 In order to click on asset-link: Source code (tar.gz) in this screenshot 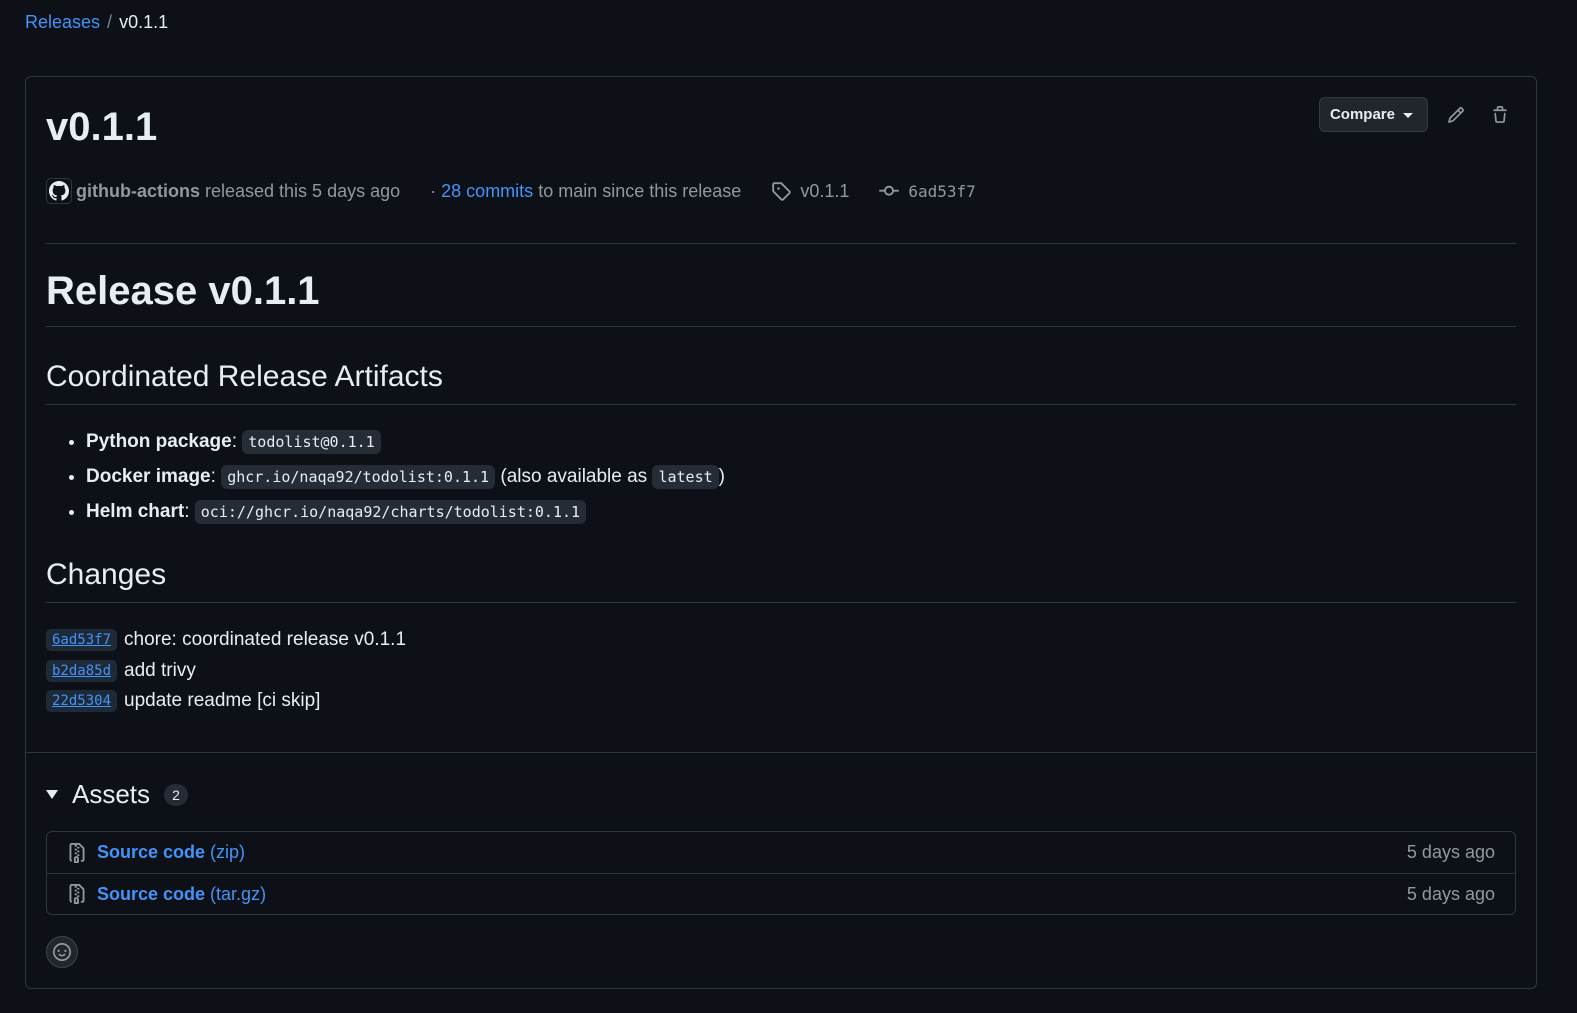, I will do `click(166, 894)`.